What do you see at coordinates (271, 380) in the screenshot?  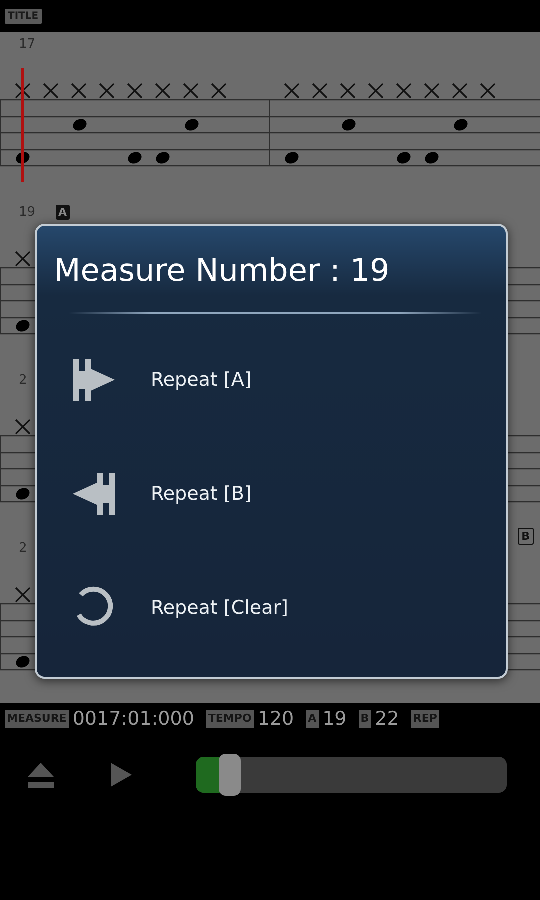 I see `menu-item: Repeat [A]` at bounding box center [271, 380].